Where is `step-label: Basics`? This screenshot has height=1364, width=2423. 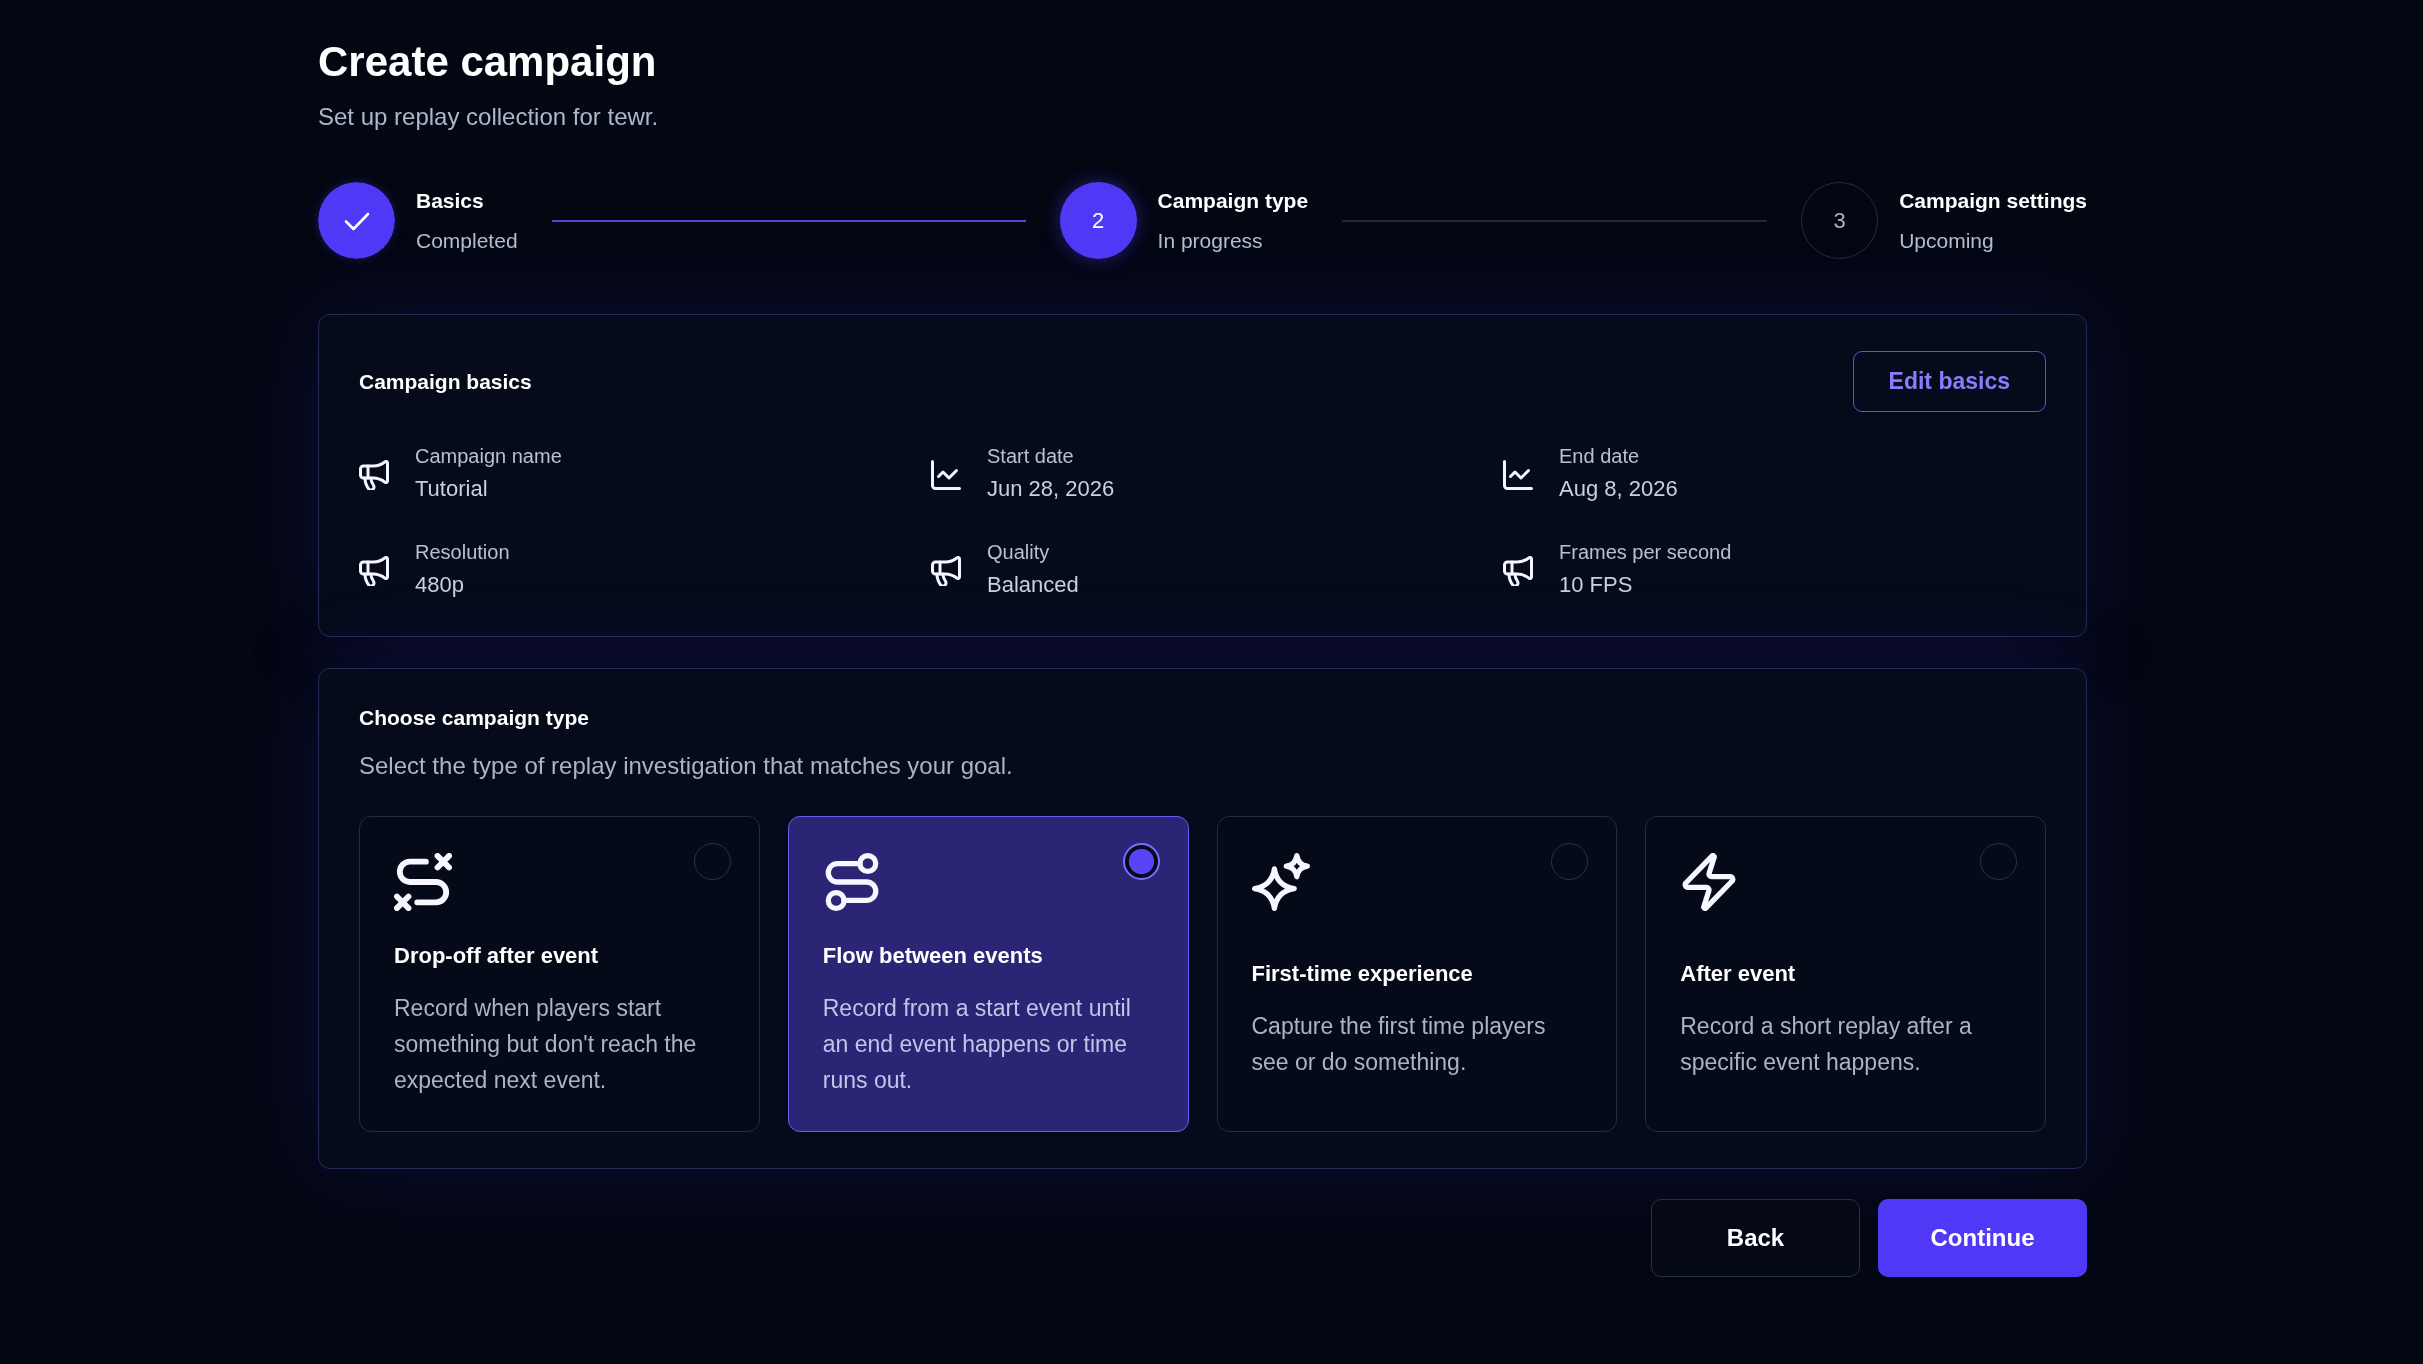 step-label: Basics is located at coordinates (450, 200).